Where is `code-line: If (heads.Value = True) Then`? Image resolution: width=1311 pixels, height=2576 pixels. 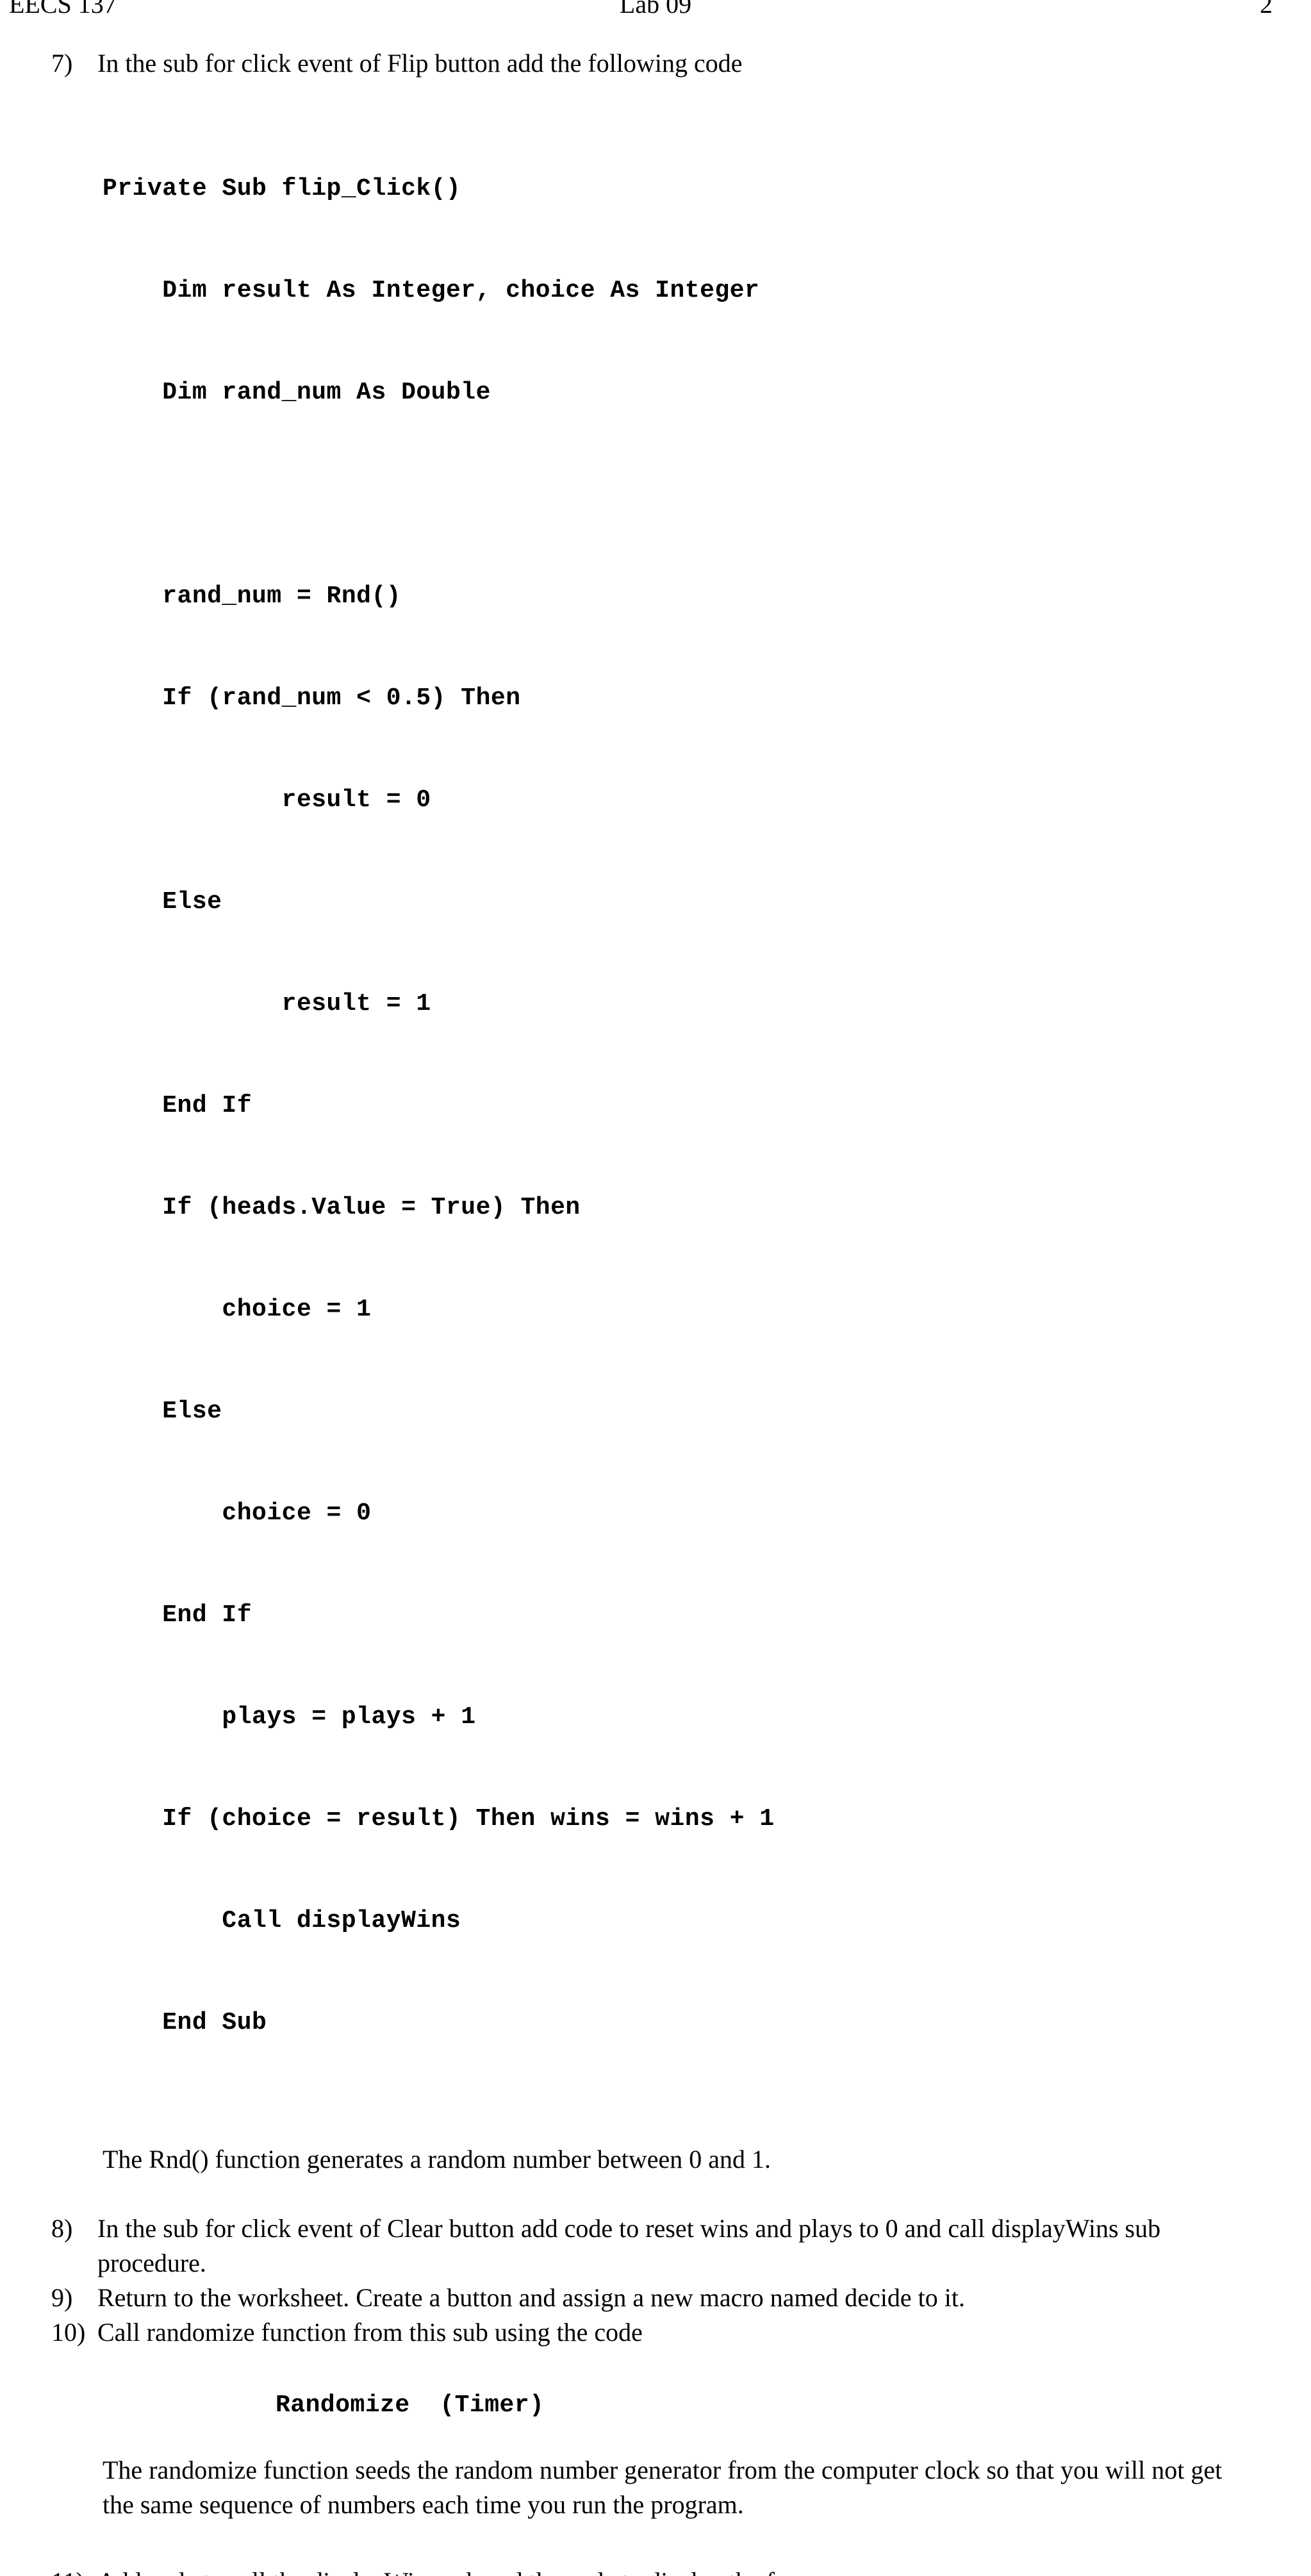
code-line: If (heads.Value = True) Then is located at coordinates (342, 1207).